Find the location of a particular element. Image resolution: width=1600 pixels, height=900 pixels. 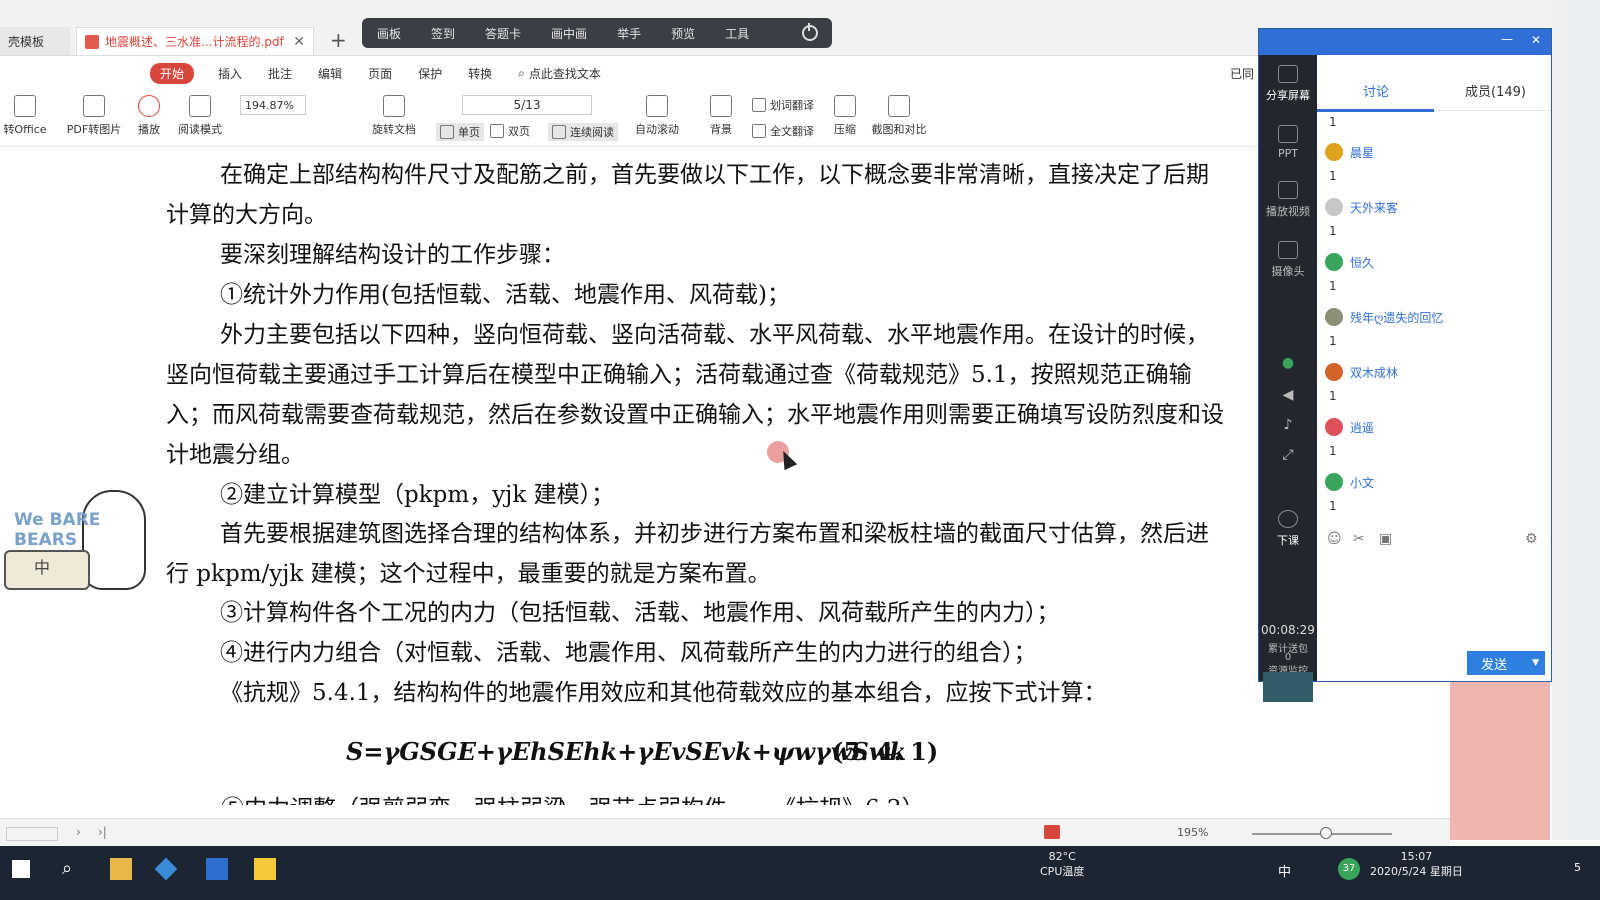

tray-badge: 37 is located at coordinates (1349, 869).